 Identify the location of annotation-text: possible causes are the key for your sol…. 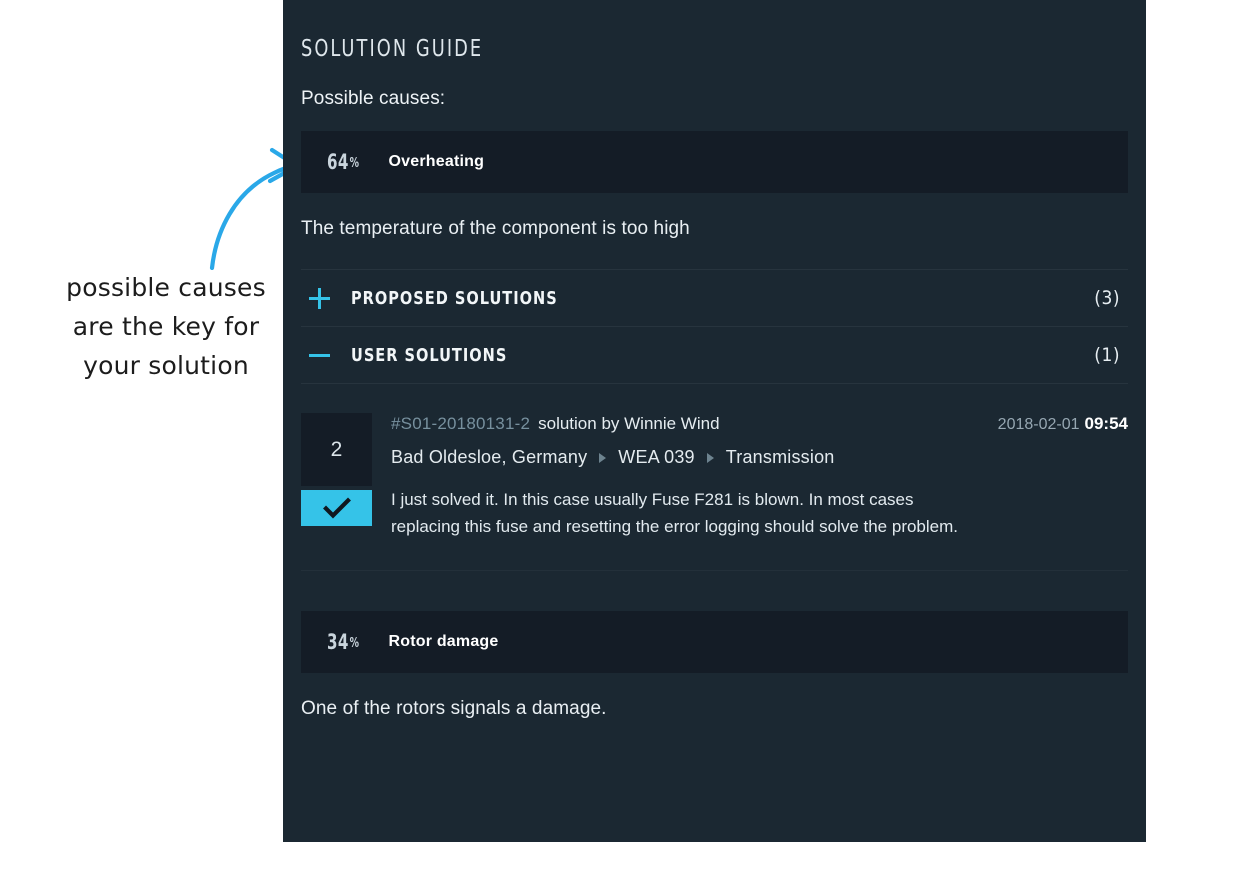
(166, 326).